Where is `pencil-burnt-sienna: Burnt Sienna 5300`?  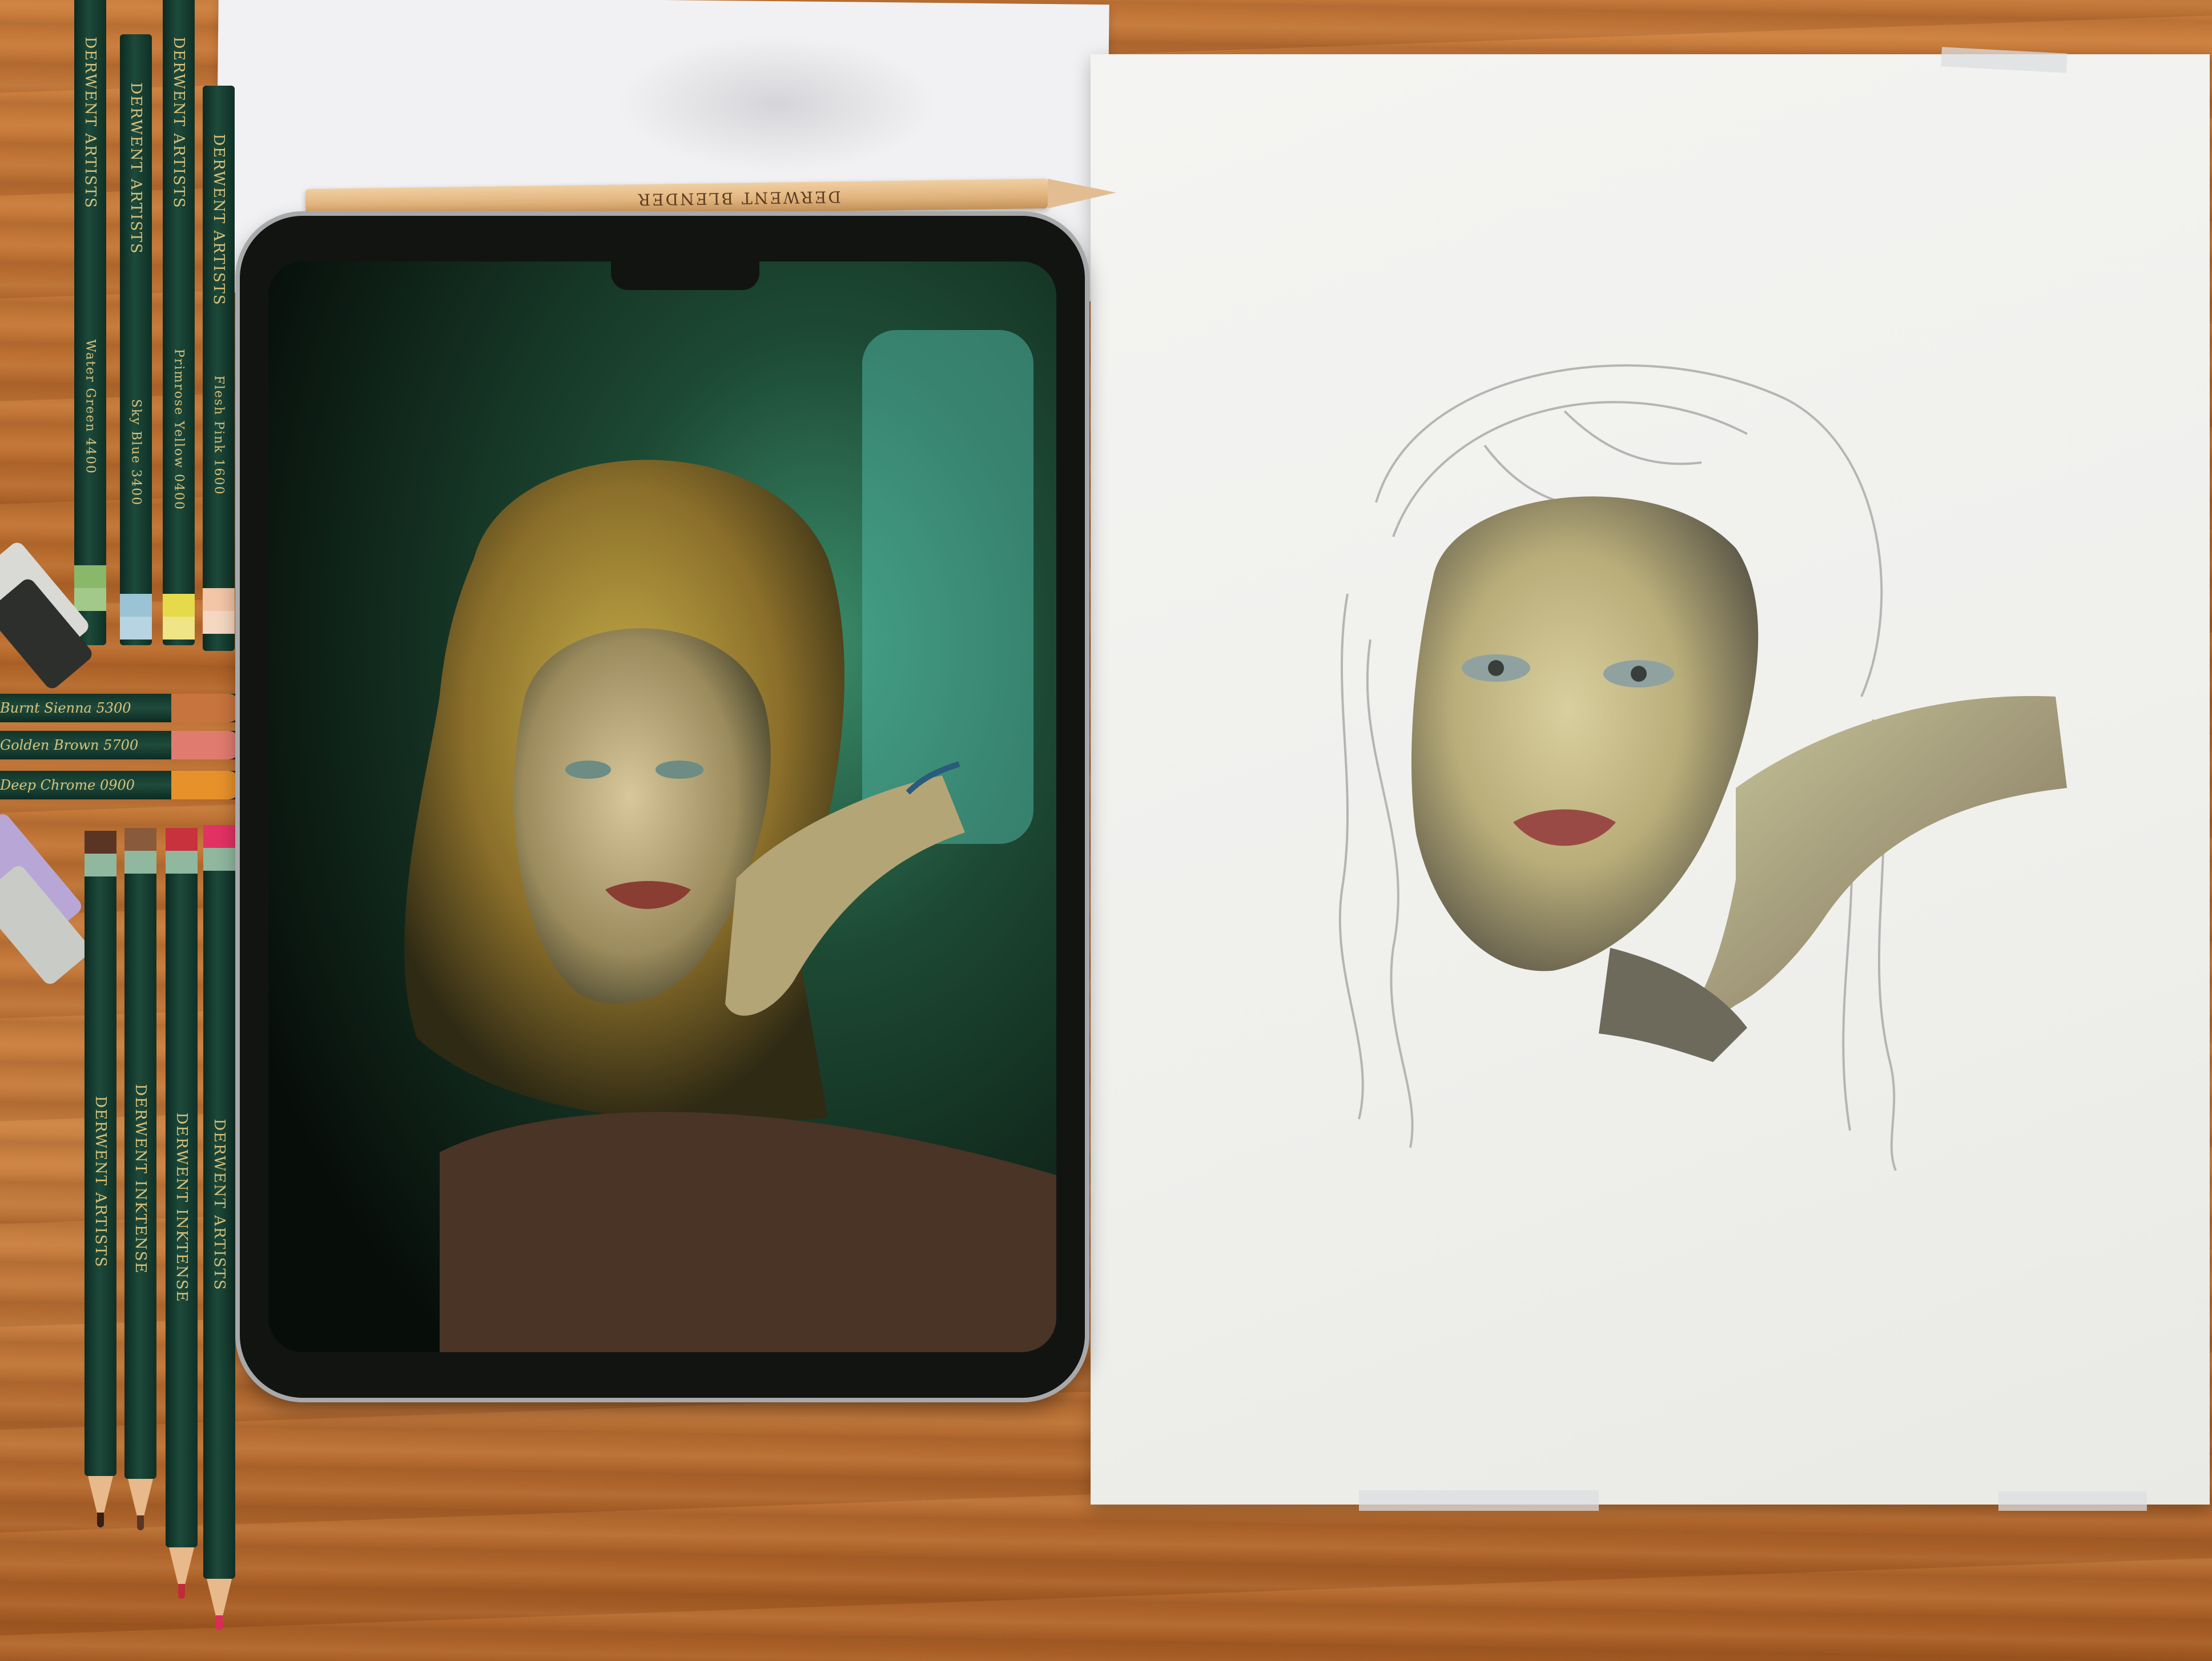
pencil-burnt-sienna: Burnt Sienna 5300 is located at coordinates (120, 708).